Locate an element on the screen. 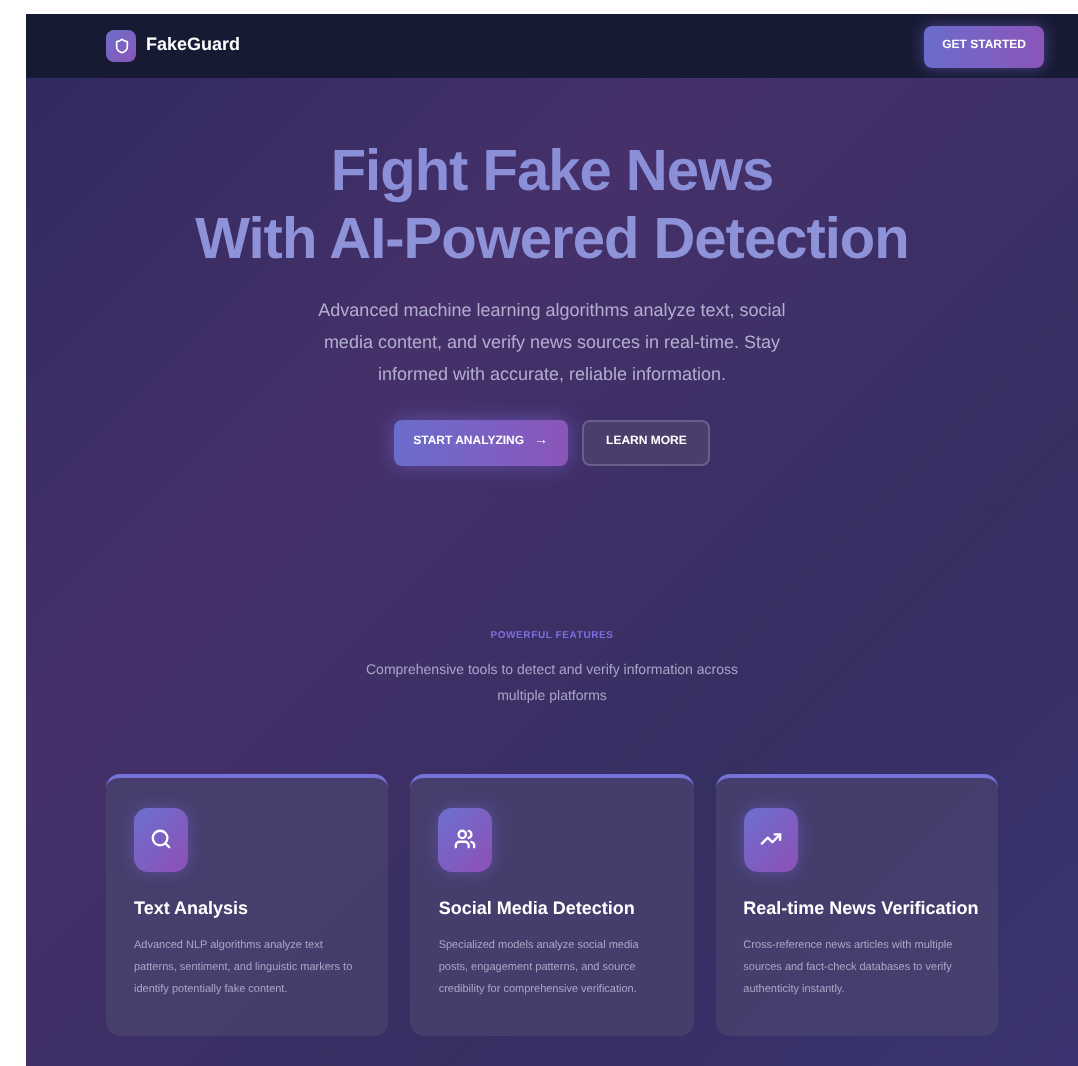  people-icon is located at coordinates (465, 839).